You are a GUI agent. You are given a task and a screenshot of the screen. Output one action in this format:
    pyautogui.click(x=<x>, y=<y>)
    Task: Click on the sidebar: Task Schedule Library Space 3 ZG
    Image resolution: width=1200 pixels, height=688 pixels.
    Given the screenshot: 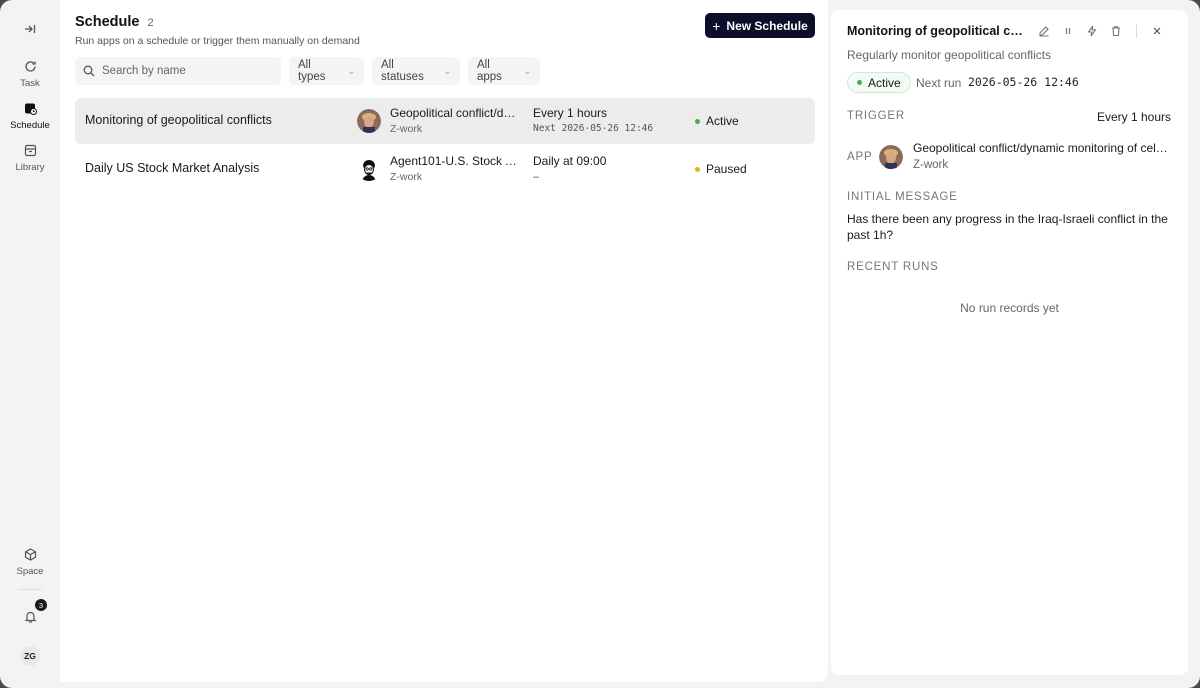 What is the action you would take?
    pyautogui.click(x=30, y=344)
    